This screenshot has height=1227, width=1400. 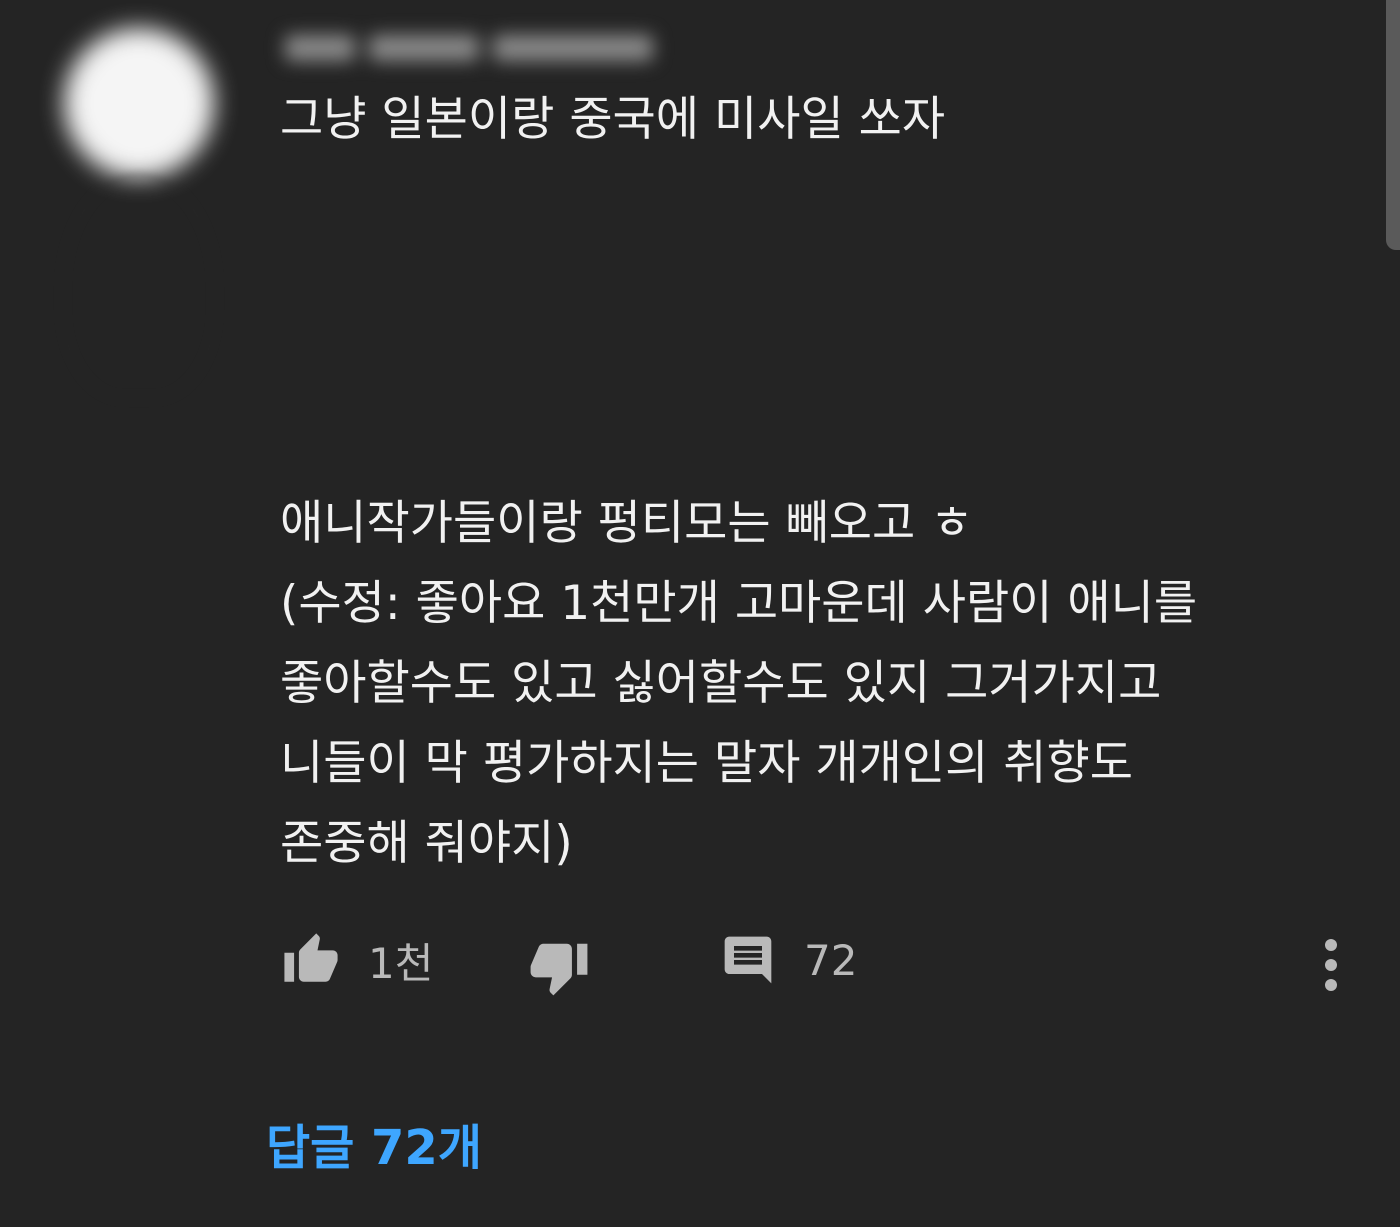 What do you see at coordinates (311, 960) in the screenshot?
I see `thumb-up-icon` at bounding box center [311, 960].